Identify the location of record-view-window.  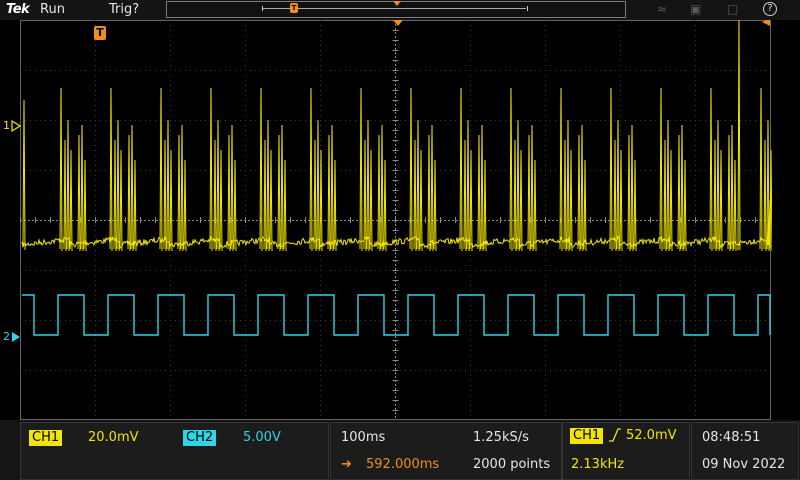
(395, 8).